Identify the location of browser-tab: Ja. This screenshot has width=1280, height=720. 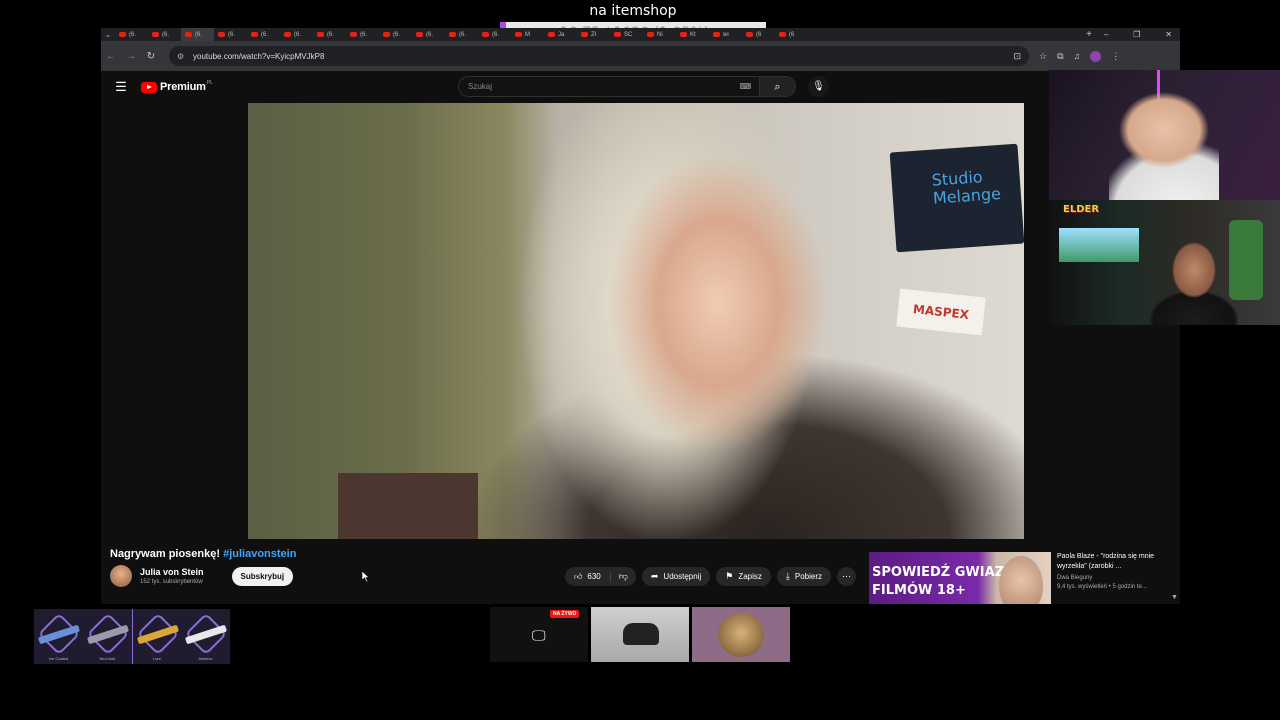
(560, 34).